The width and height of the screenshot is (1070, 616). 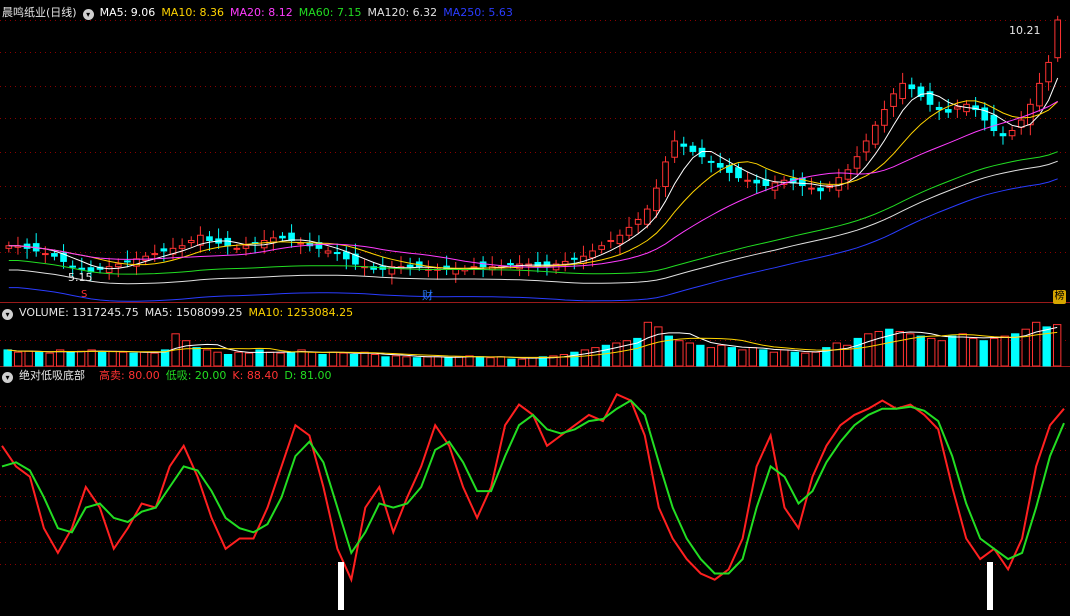 I want to click on ma250-label: MA250: 5.63, so click(x=478, y=12).